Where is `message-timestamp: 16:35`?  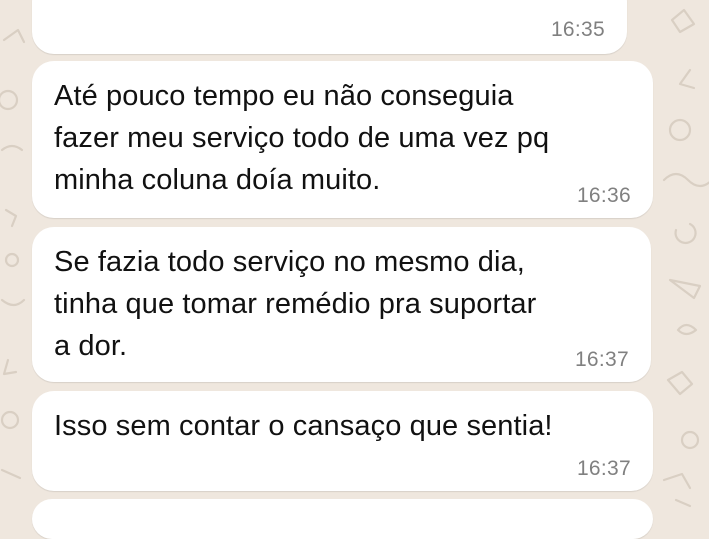
message-timestamp: 16:35 is located at coordinates (577, 29).